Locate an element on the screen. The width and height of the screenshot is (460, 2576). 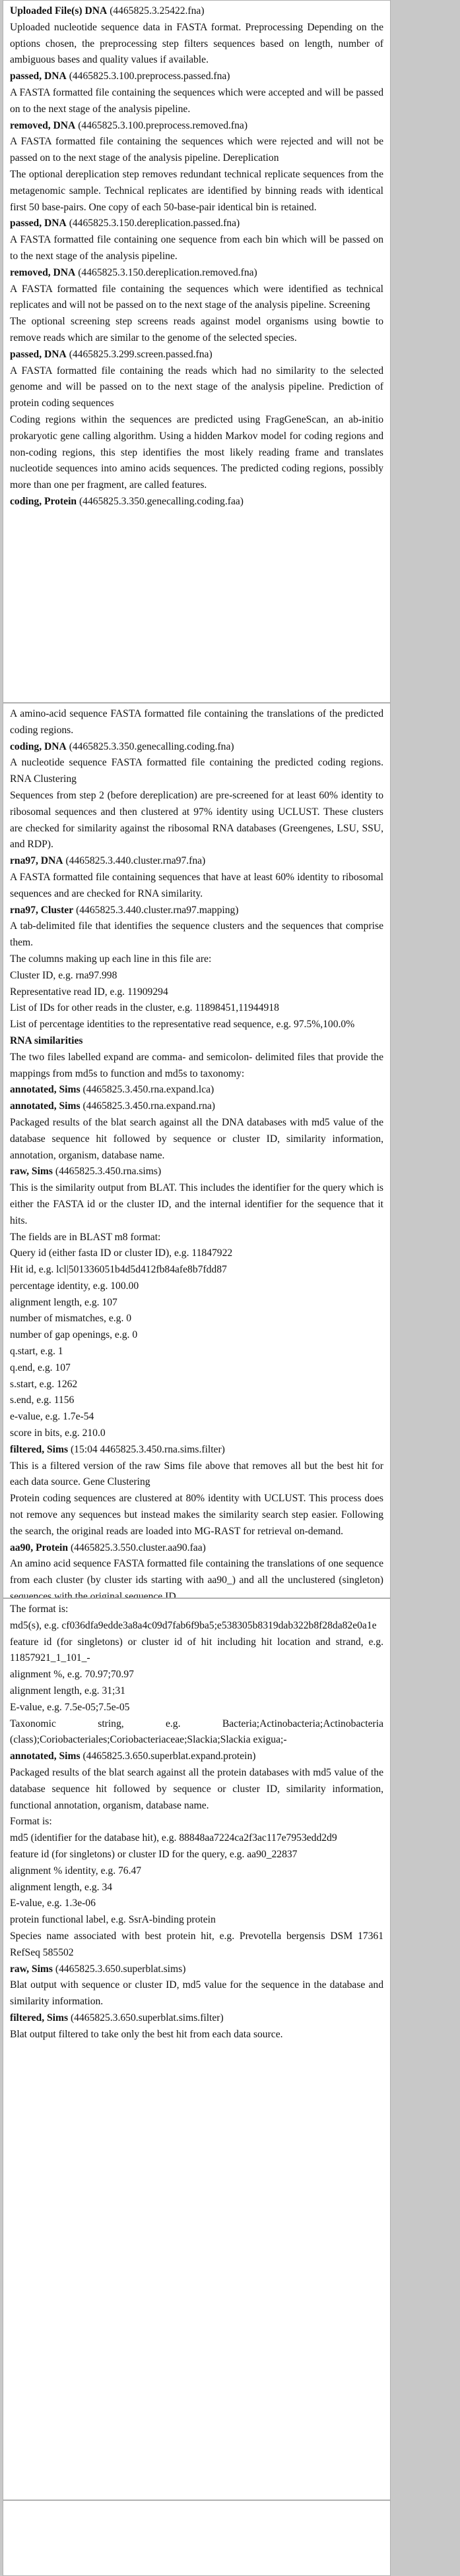
file-reference: (4465825.3.440.cluster.rna97.fna) is located at coordinates (135, 861).